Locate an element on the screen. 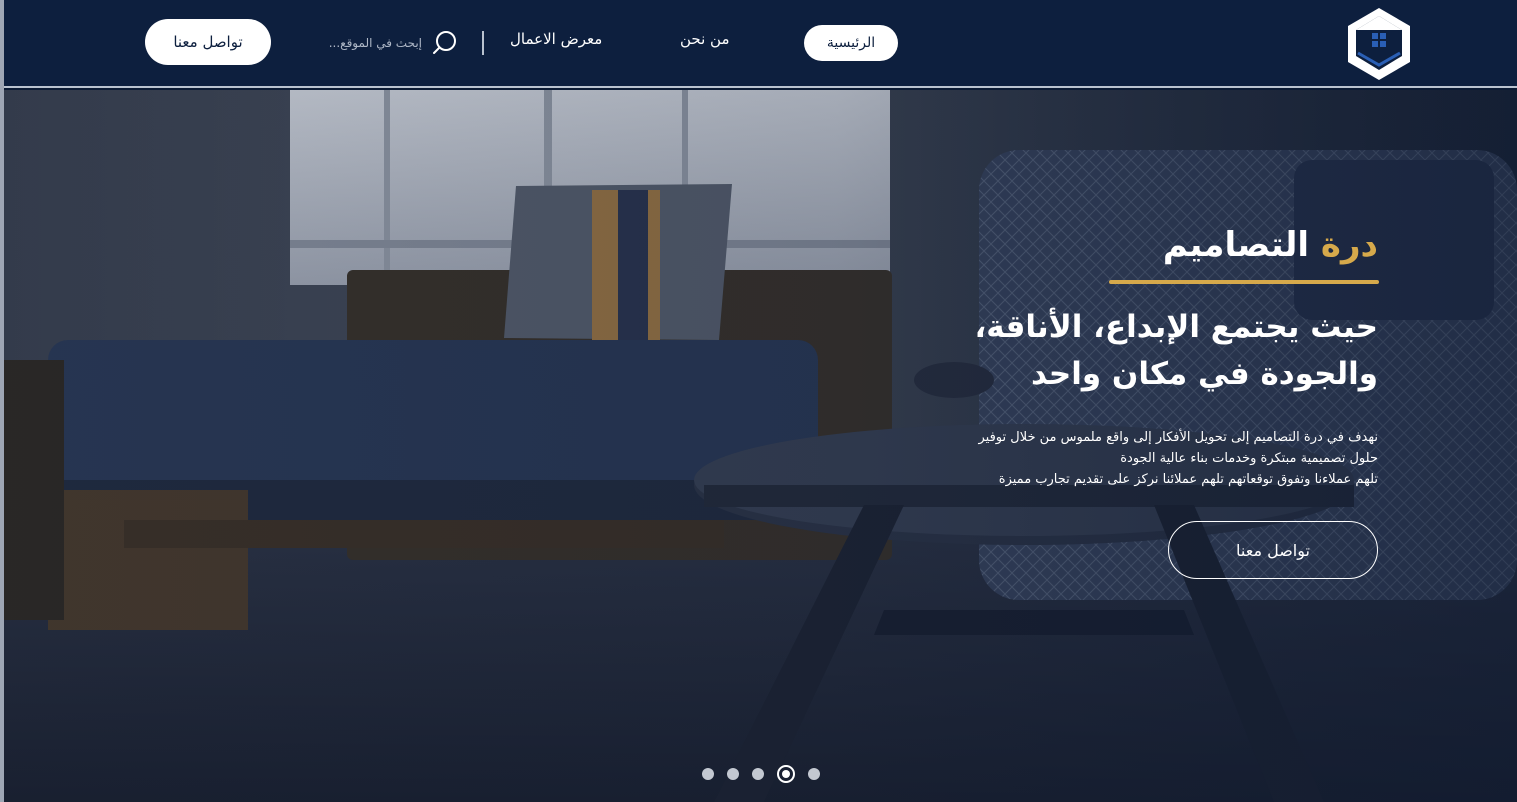  hero-title: درة التصاميم is located at coordinates (1270, 245).